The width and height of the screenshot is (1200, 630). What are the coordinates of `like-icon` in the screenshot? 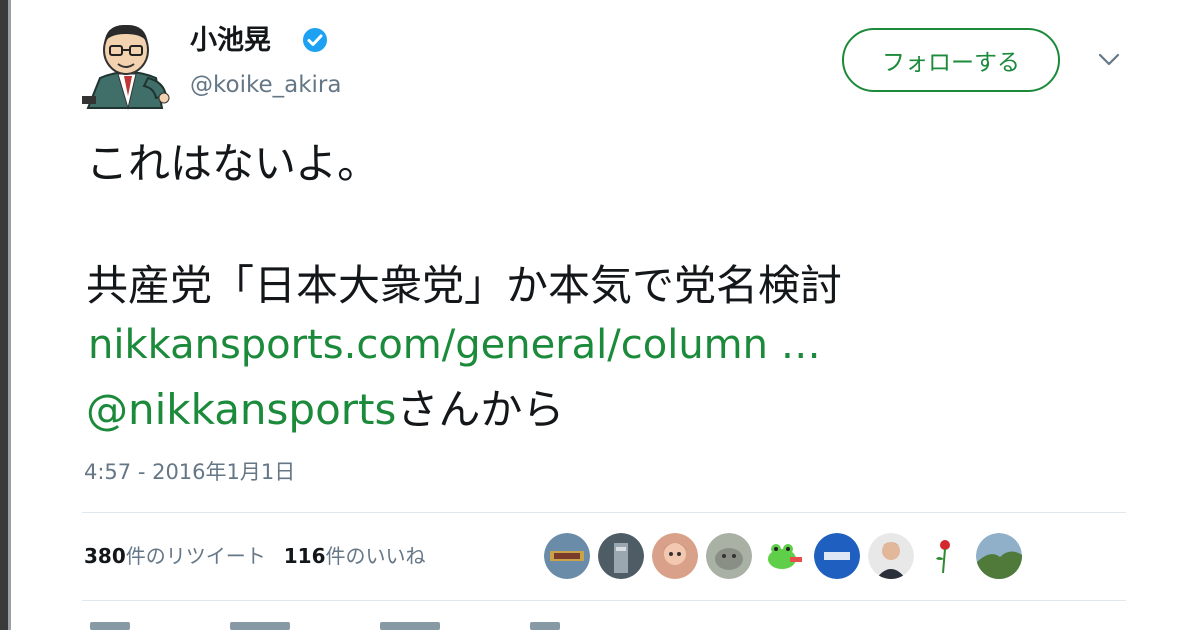 It's located at (410, 626).